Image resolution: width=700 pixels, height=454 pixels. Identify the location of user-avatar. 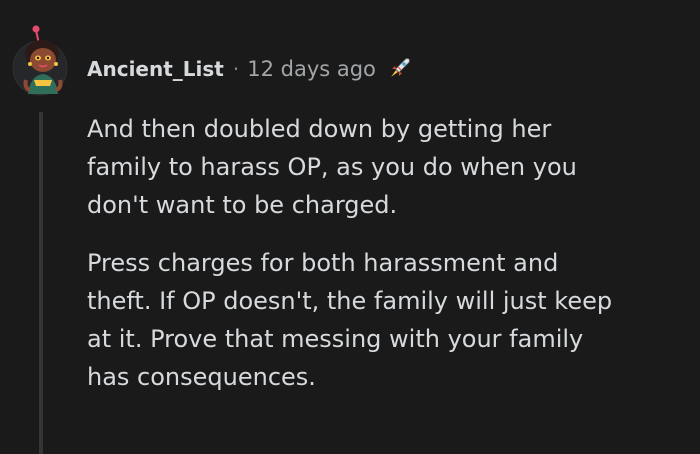
(42, 63).